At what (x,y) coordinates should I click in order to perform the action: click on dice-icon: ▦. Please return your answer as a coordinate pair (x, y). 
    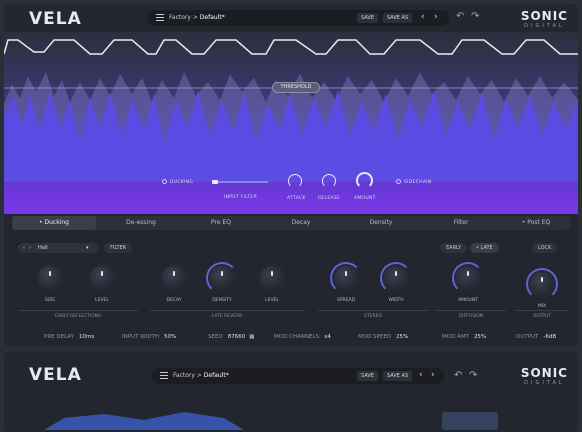
    Looking at the image, I should click on (251, 337).